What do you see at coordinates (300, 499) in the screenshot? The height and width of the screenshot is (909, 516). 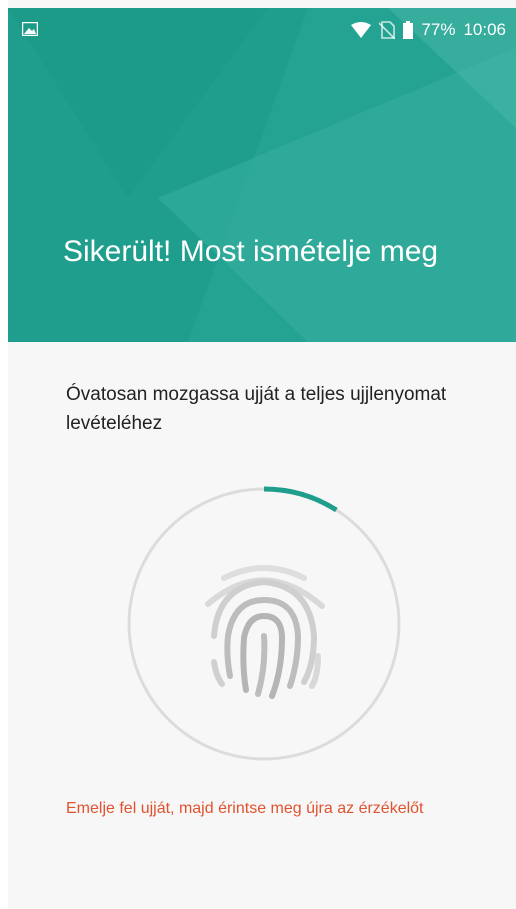 I see `progress-arc` at bounding box center [300, 499].